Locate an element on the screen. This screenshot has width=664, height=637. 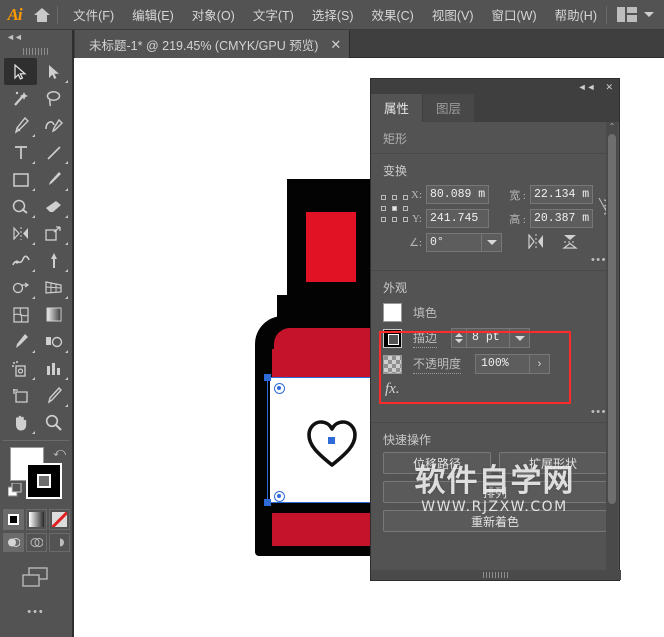
opacity-swatch is located at coordinates (392, 364).